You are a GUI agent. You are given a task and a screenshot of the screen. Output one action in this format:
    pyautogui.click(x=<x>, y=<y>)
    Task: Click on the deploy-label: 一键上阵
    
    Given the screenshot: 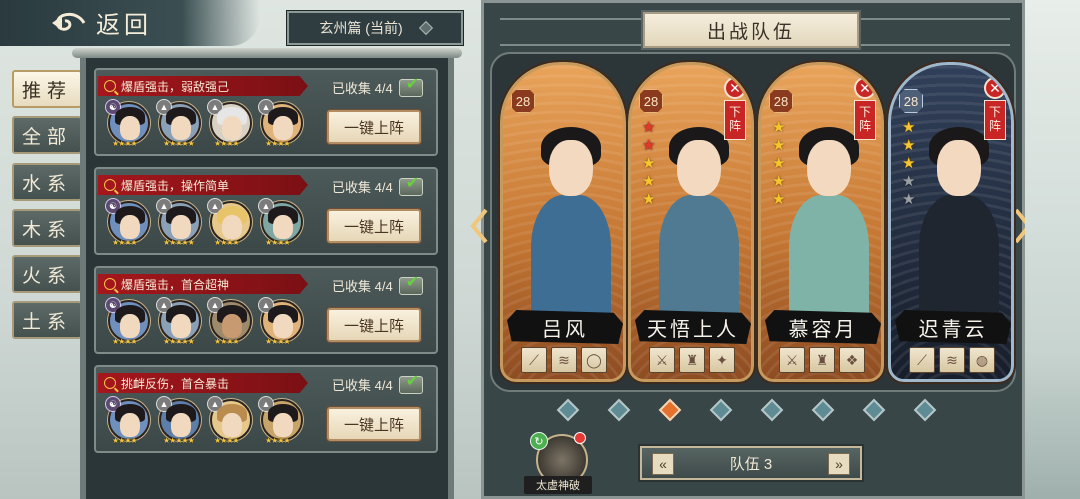 What is the action you would take?
    pyautogui.click(x=373, y=128)
    